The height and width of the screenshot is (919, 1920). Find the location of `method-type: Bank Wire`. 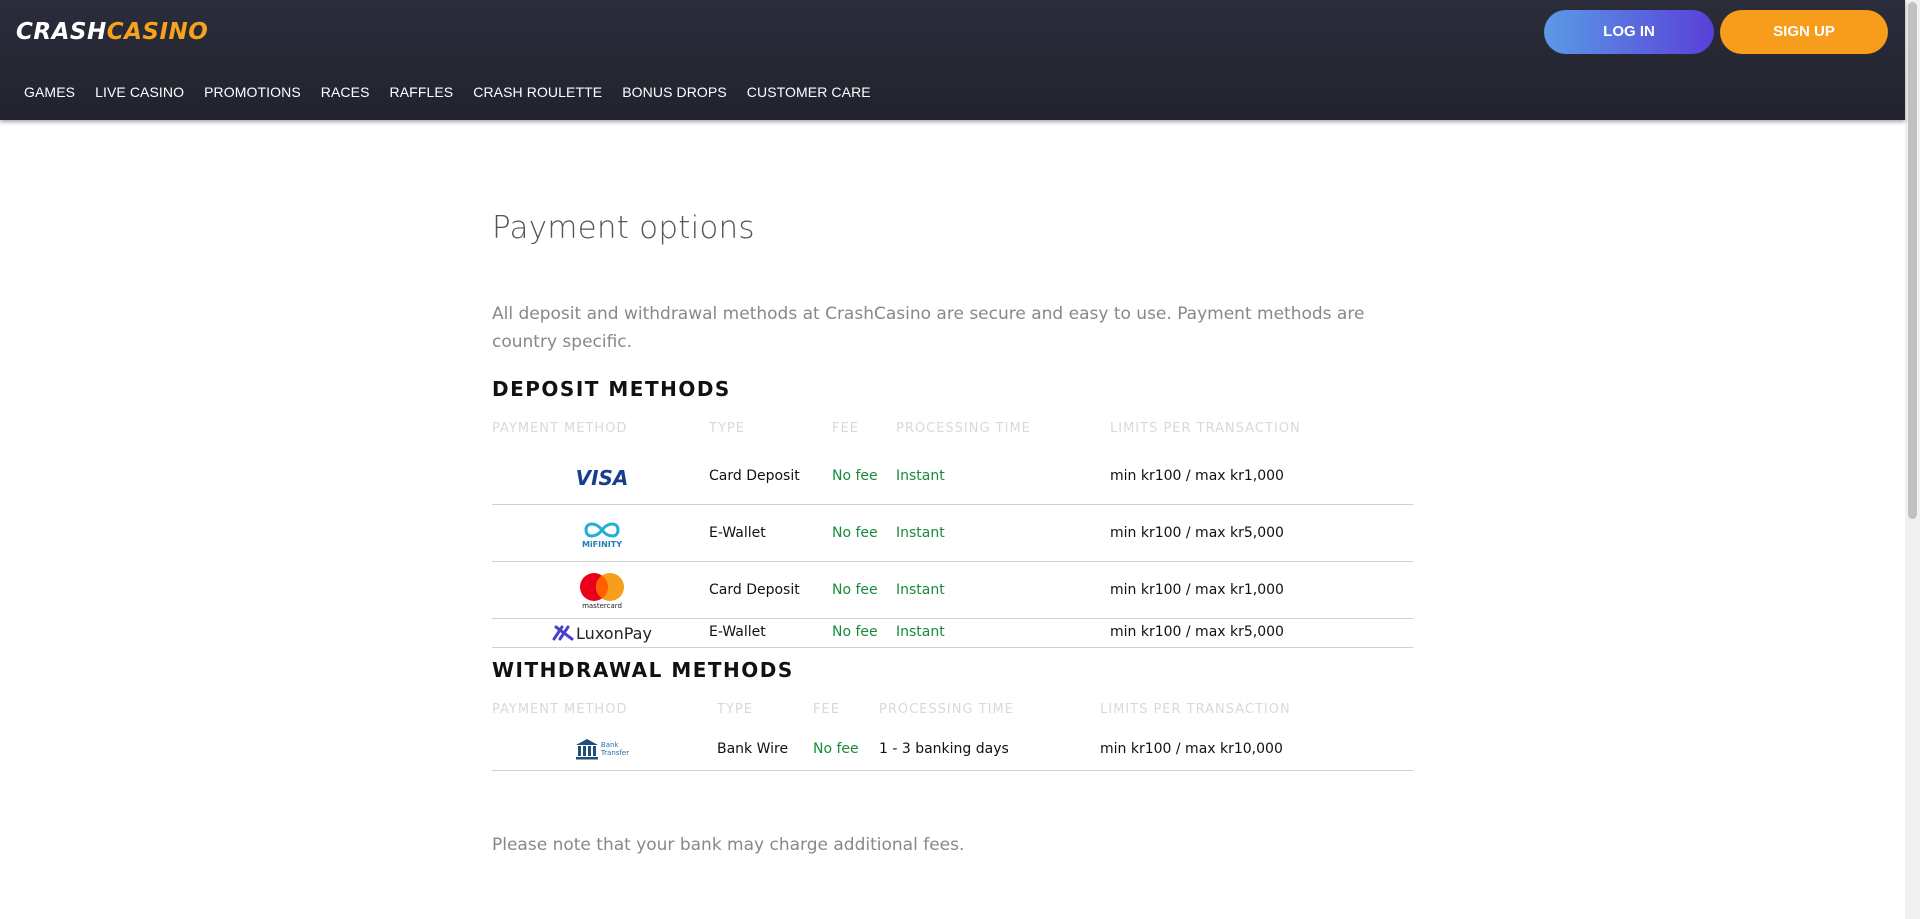

method-type: Bank Wire is located at coordinates (753, 749).